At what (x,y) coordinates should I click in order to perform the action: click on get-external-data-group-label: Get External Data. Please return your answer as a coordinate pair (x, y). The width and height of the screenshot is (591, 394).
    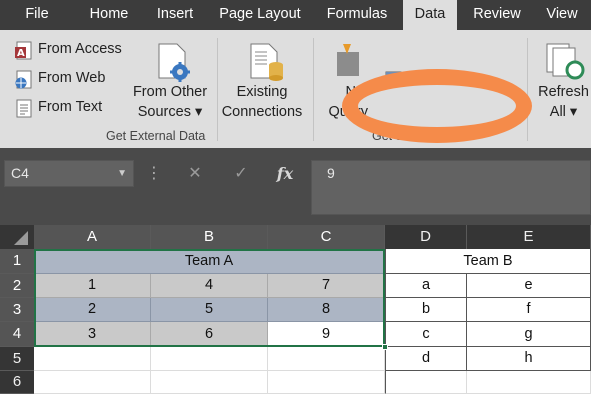
    Looking at the image, I should click on (156, 136).